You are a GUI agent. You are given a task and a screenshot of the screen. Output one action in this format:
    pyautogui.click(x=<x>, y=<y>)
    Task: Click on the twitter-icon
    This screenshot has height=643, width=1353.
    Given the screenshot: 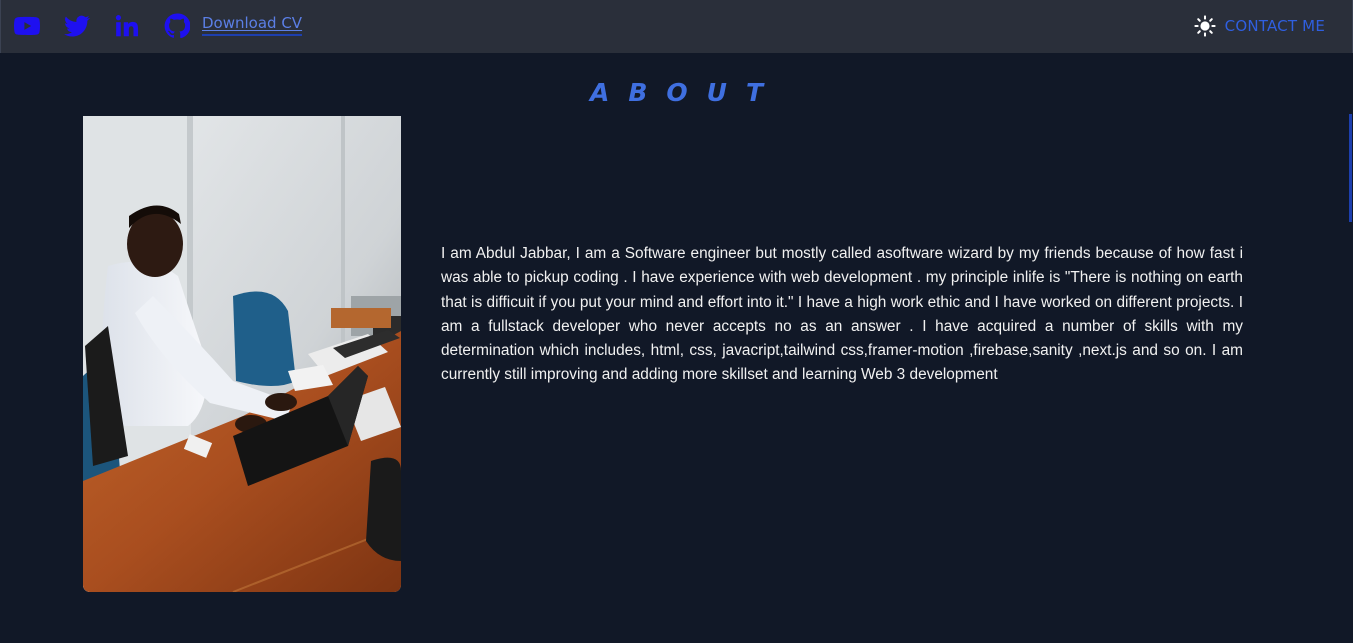 What is the action you would take?
    pyautogui.click(x=77, y=26)
    